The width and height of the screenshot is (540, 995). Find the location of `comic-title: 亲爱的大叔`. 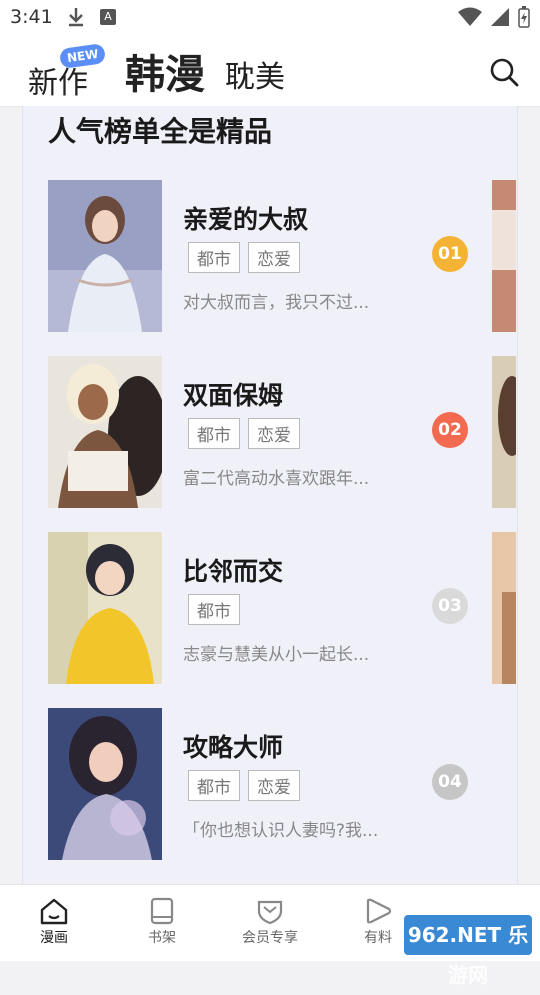

comic-title: 亲爱的大叔 is located at coordinates (245, 218).